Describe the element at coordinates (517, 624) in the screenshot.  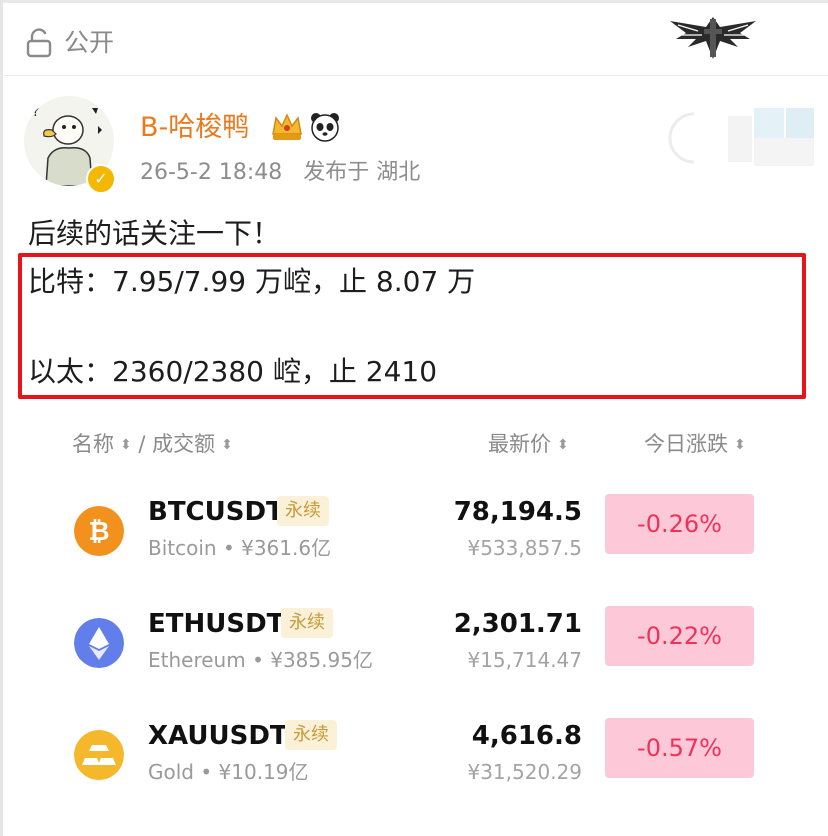
I see `last-price: 2,301.71` at that location.